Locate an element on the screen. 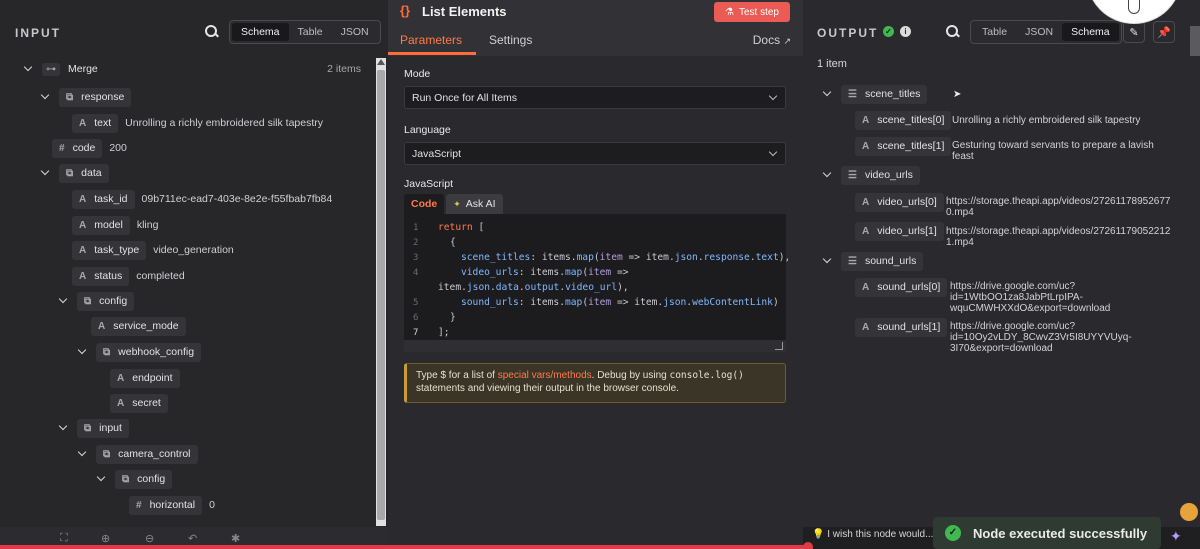  info-icon: i is located at coordinates (905, 31).